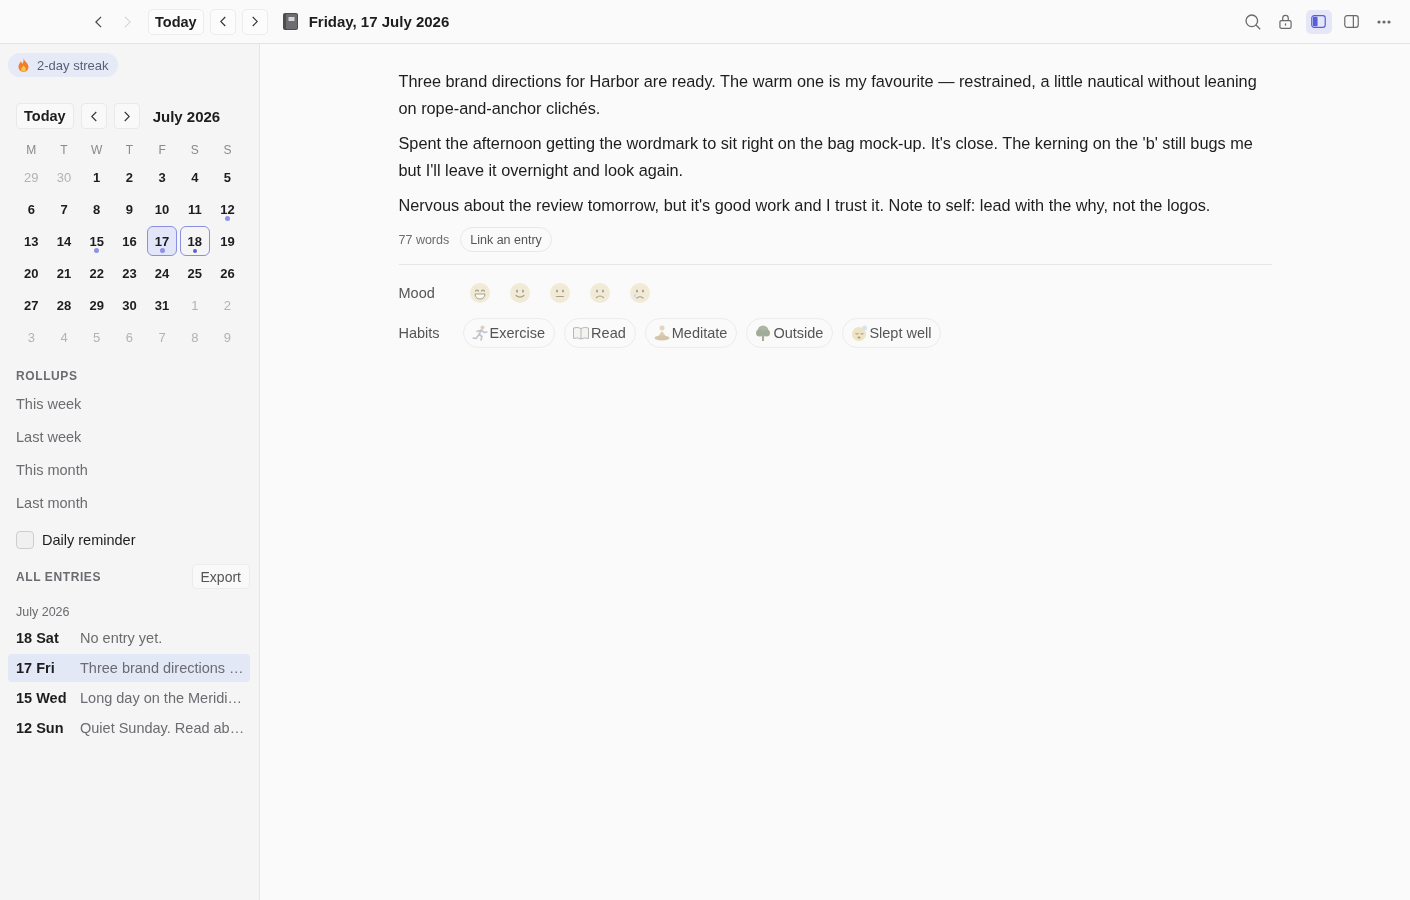  Describe the element at coordinates (37, 638) in the screenshot. I see `entry-date: 18 Sat` at that location.